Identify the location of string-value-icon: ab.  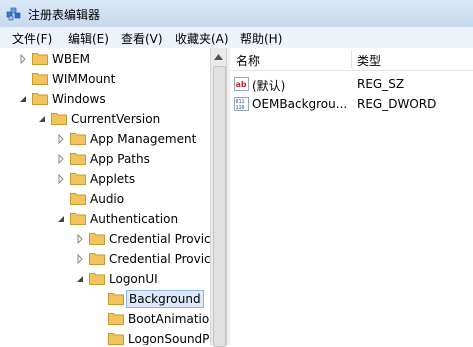
(241, 84).